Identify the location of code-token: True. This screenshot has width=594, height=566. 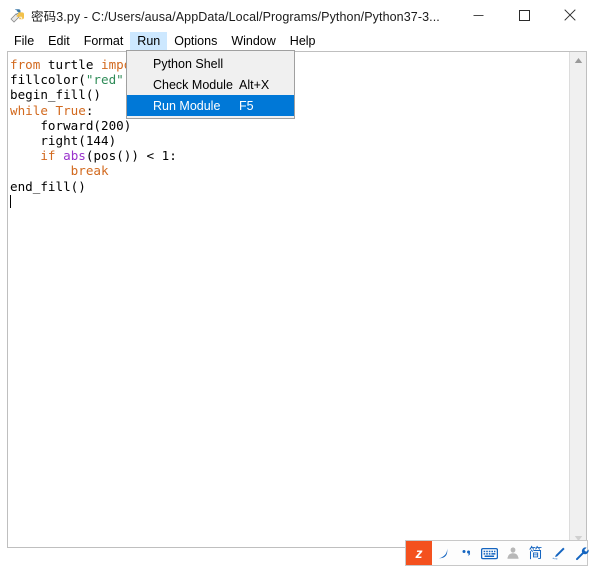
(70, 110).